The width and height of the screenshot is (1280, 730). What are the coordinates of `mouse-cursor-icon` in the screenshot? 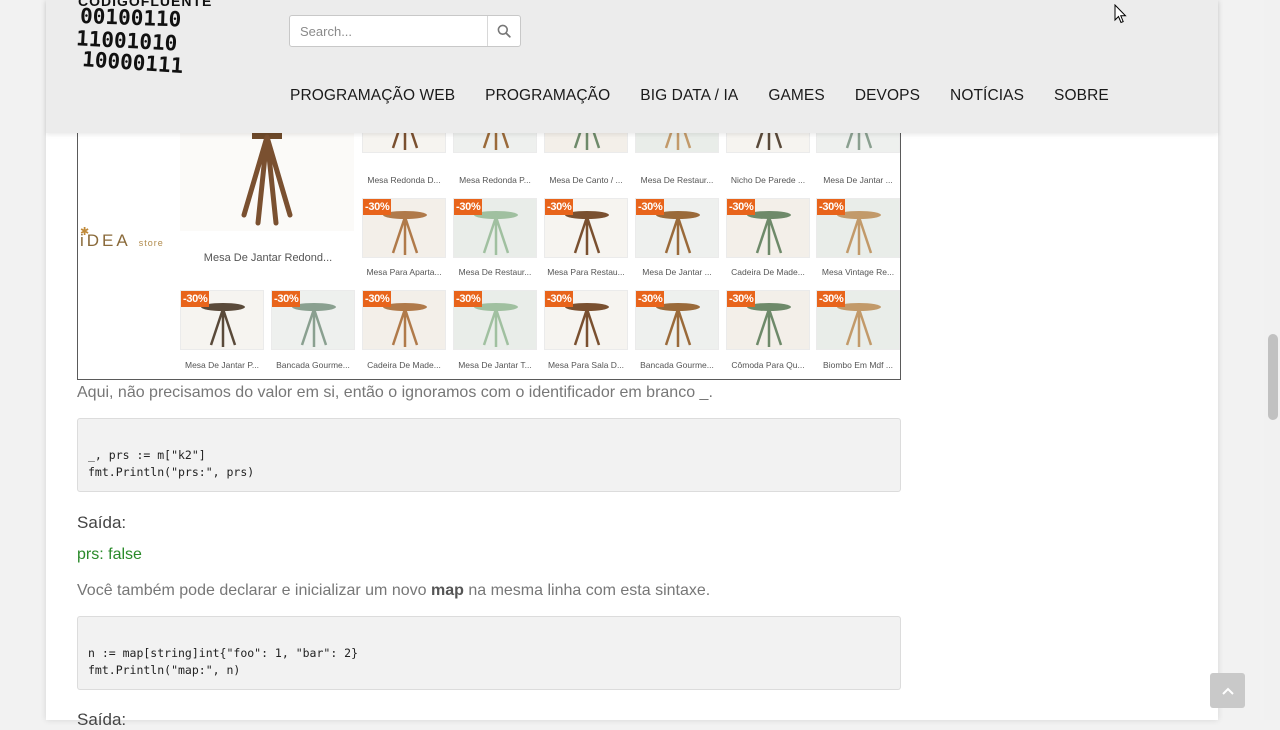 It's located at (1120, 14).